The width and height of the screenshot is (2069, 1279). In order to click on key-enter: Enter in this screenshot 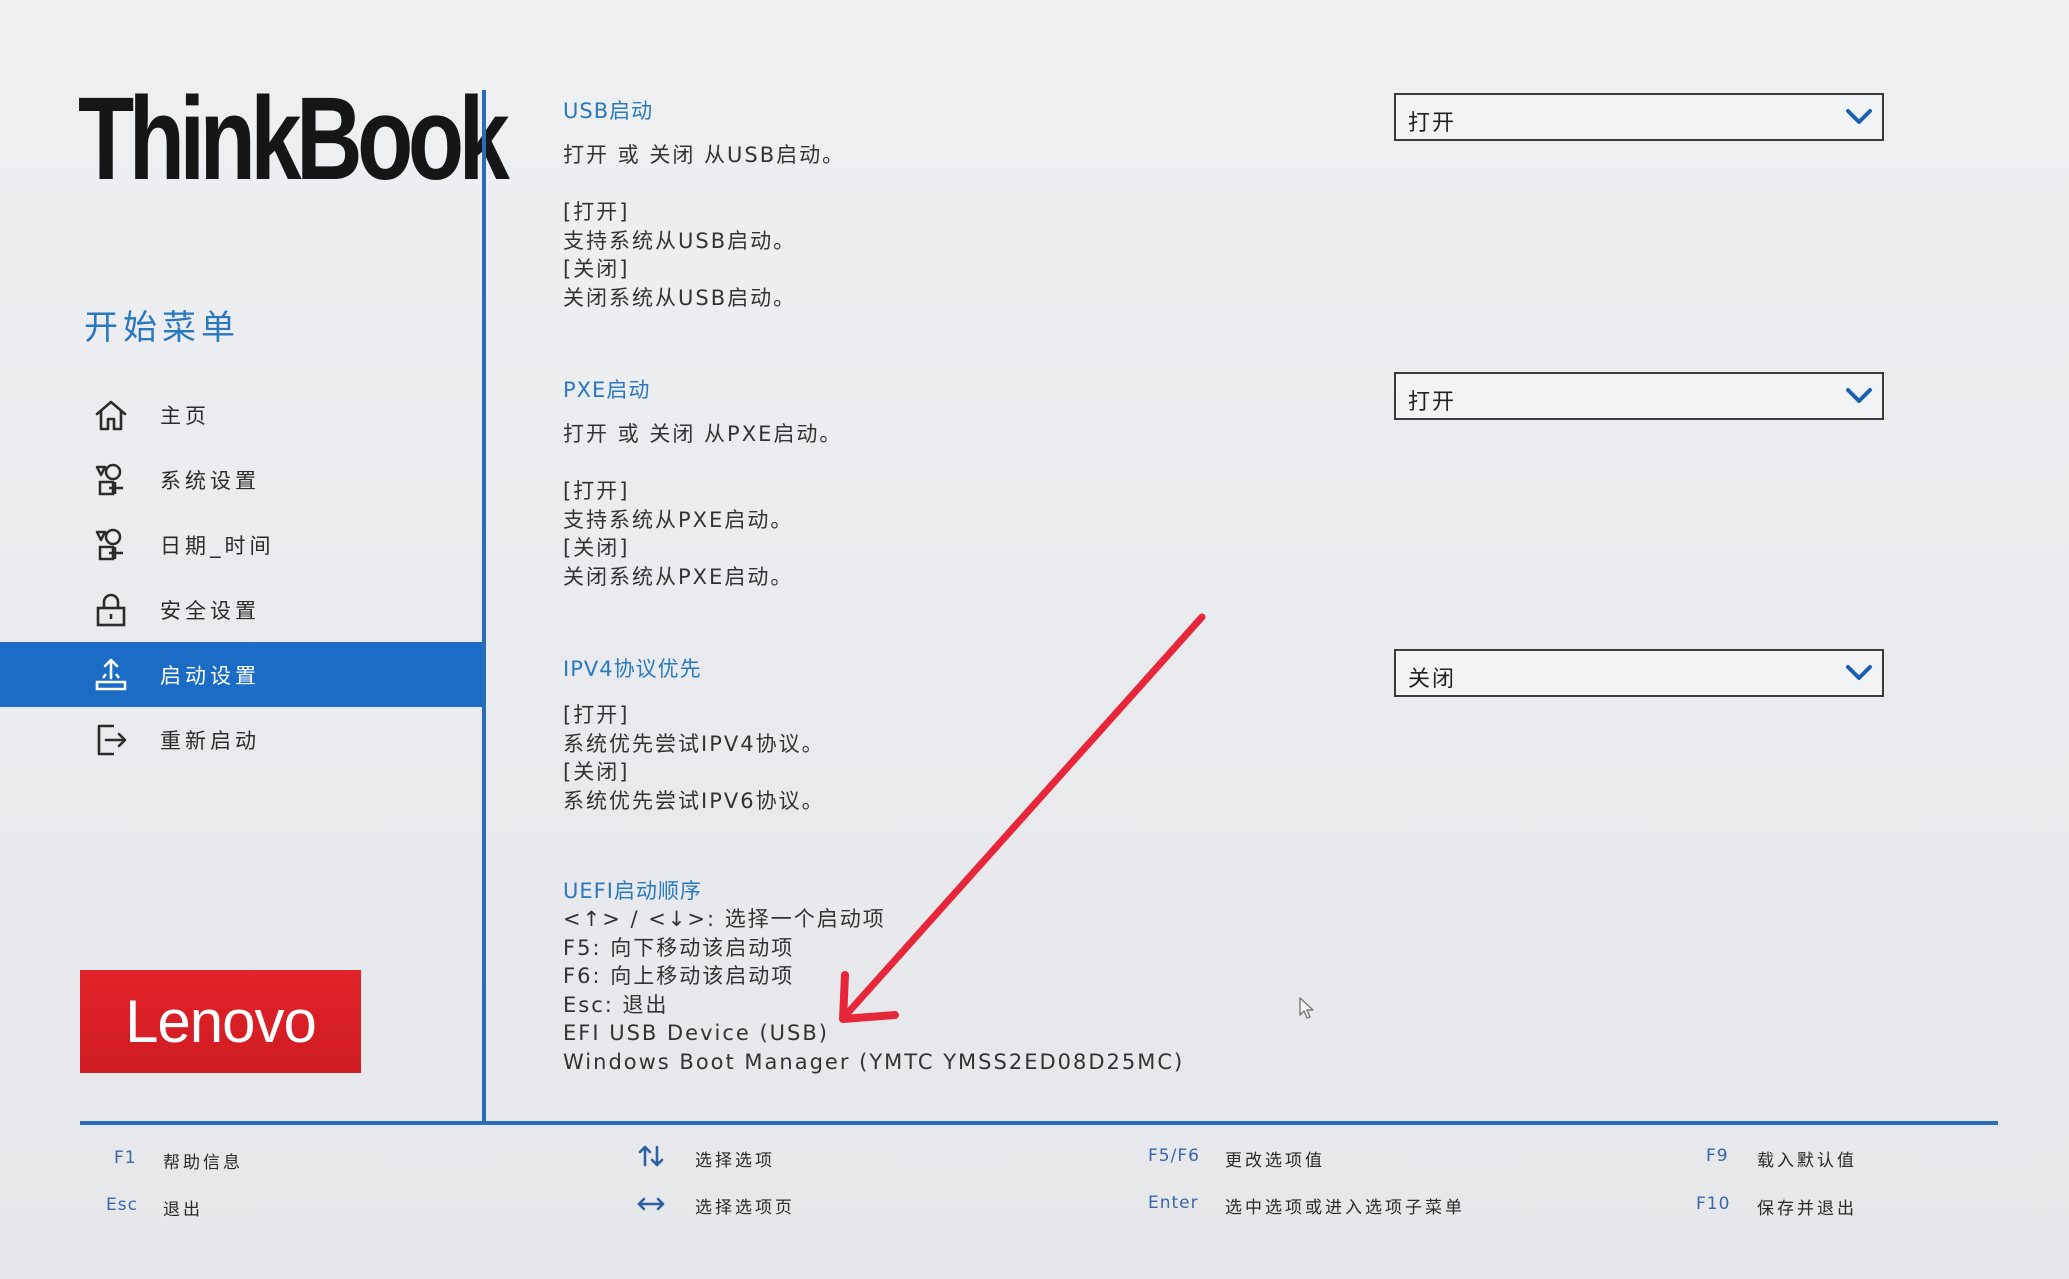, I will do `click(1173, 1203)`.